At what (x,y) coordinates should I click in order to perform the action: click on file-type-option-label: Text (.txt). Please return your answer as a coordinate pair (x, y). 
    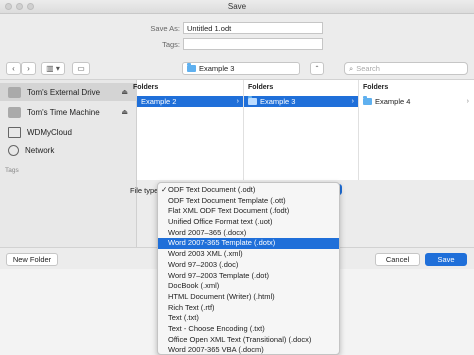
    Looking at the image, I should click on (183, 318).